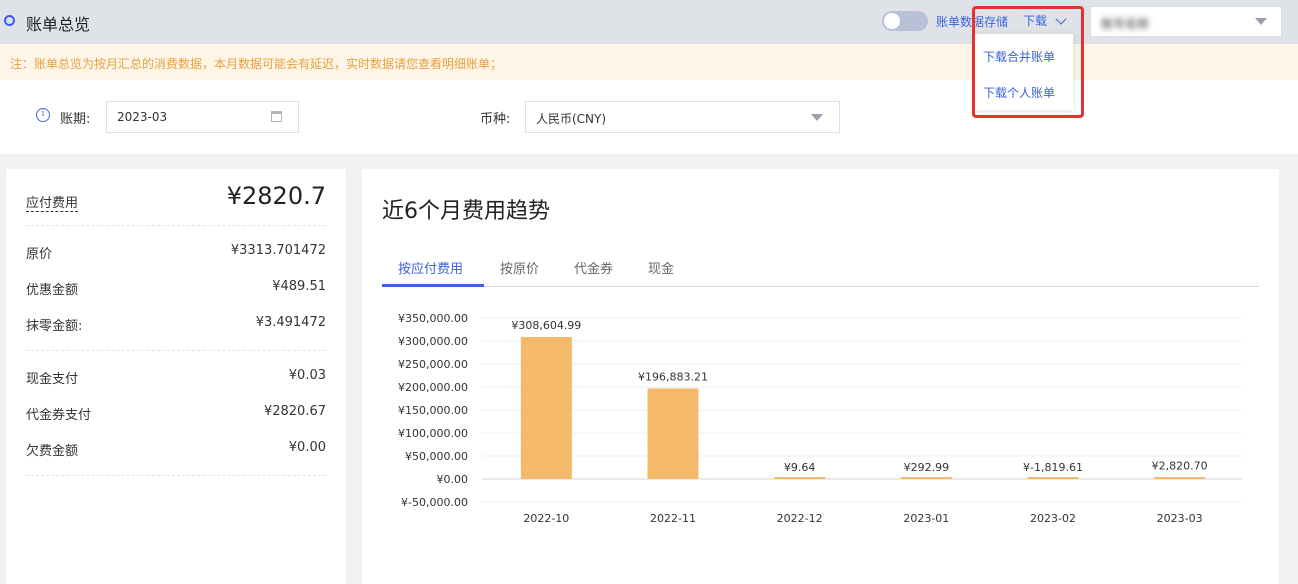 The image size is (1298, 584). What do you see at coordinates (278, 250) in the screenshot?
I see `summary-row-value: ¥3313.701472` at bounding box center [278, 250].